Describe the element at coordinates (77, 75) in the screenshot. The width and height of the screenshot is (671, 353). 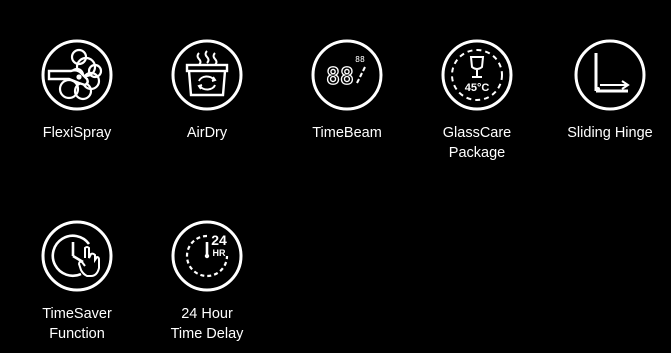
I see `flexispray-icon` at that location.